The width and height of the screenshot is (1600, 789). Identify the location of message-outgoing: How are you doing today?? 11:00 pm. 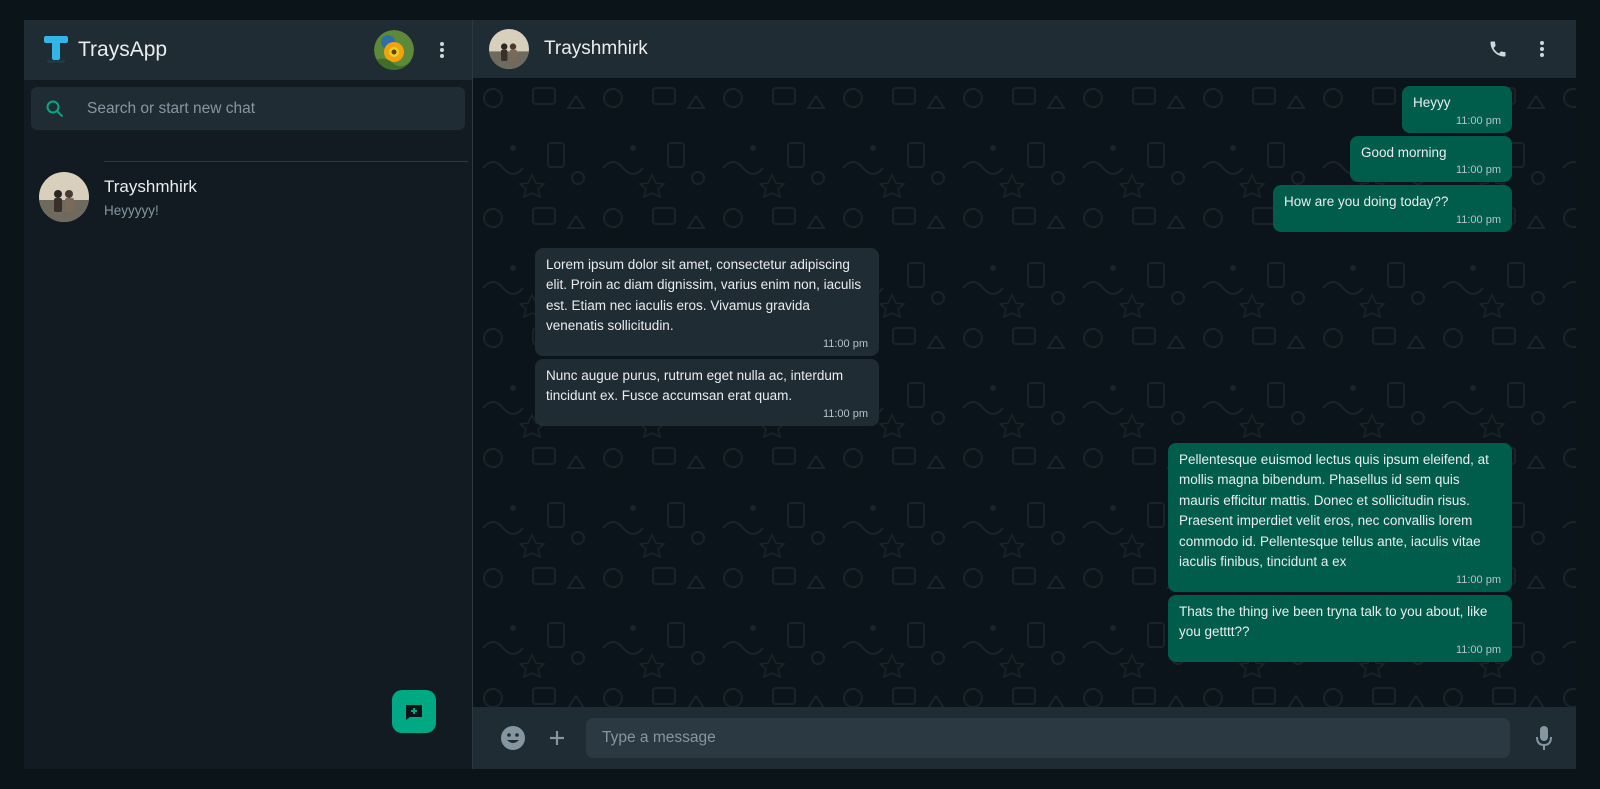
(1392, 208).